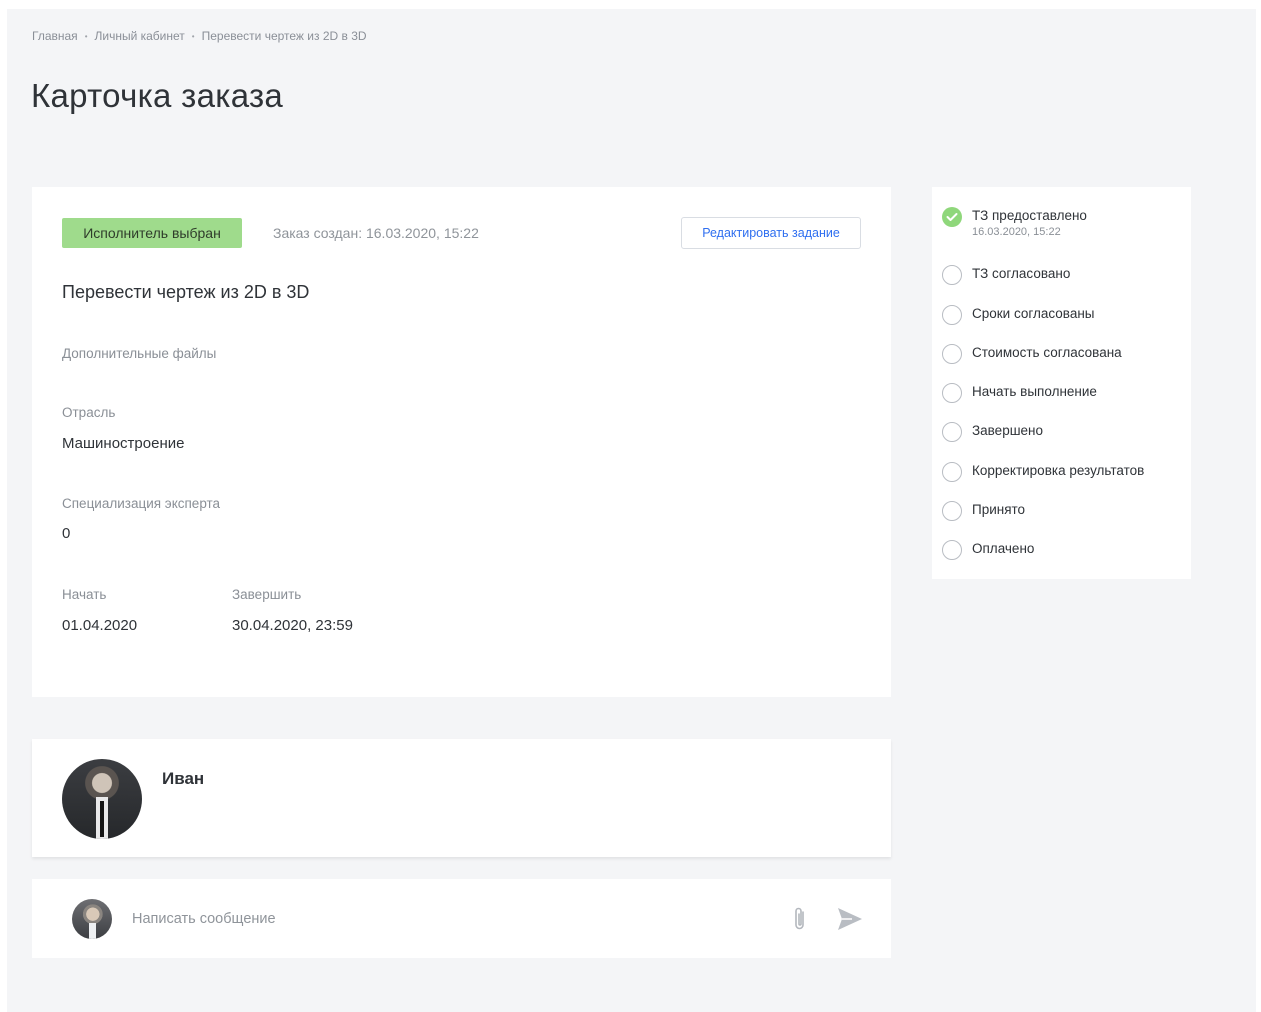 The width and height of the screenshot is (1261, 1012). I want to click on status-label: ТЗ согласовано, so click(1021, 273).